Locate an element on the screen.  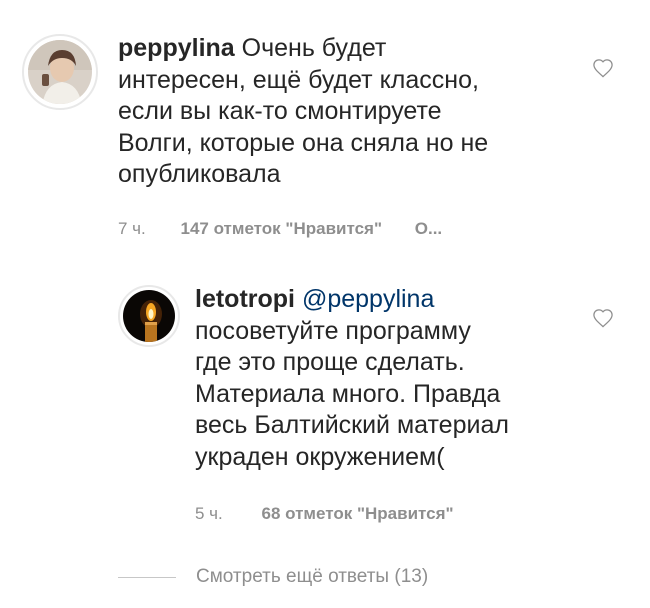
divider-line is located at coordinates (147, 577).